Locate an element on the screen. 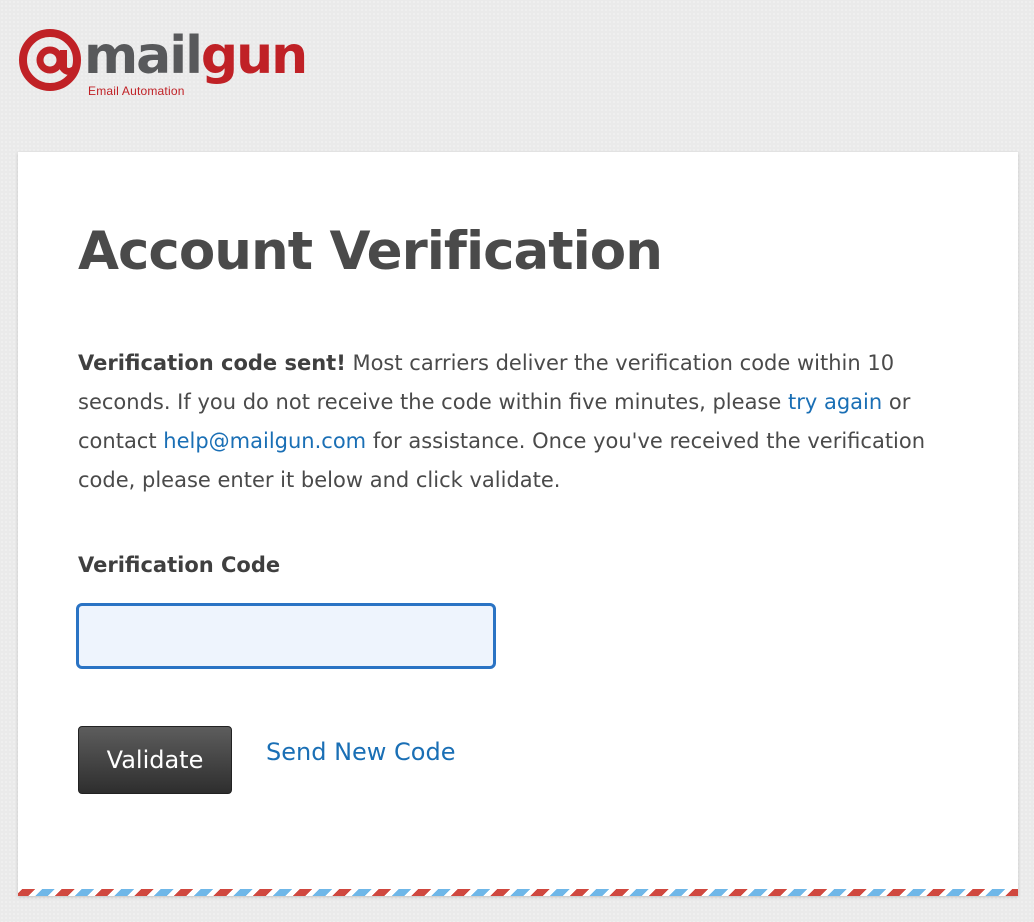 The width and height of the screenshot is (1034, 922). message-bold-lead: Verification code sent! is located at coordinates (212, 363).